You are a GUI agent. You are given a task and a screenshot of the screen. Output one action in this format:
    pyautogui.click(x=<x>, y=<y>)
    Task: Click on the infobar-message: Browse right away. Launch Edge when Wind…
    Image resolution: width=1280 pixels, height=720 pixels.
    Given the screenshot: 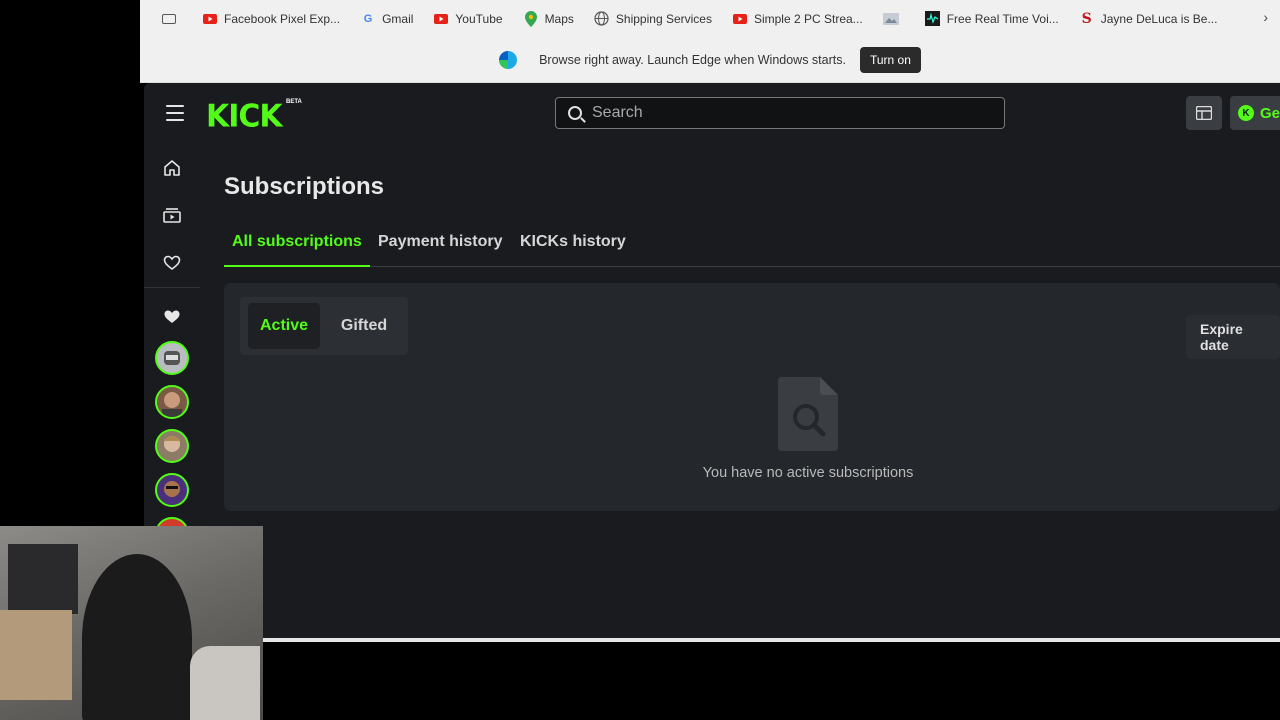 What is the action you would take?
    pyautogui.click(x=692, y=59)
    